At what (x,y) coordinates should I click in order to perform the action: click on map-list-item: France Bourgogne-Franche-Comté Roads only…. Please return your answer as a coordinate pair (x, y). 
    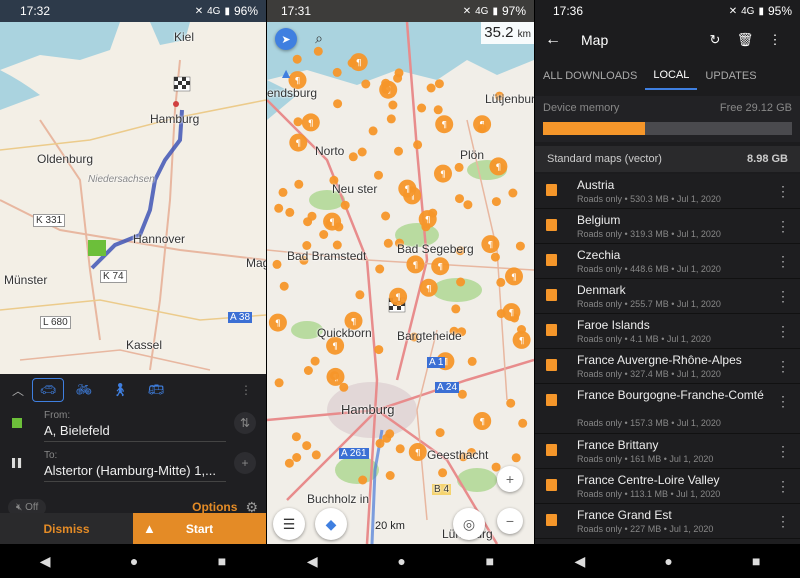
    Looking at the image, I should click on (667, 409).